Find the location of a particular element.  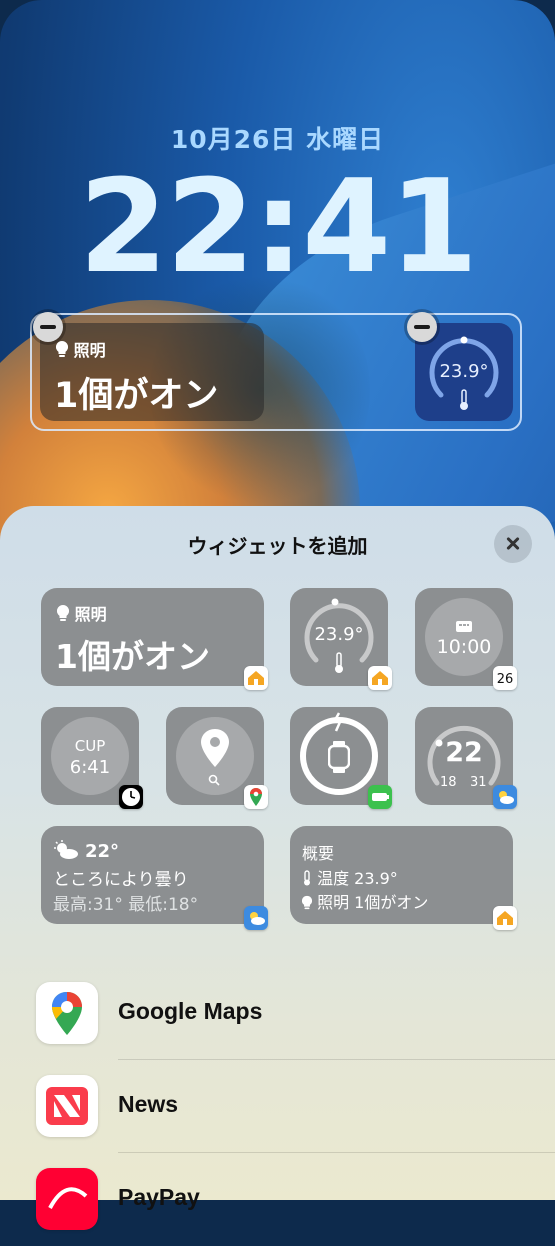

clock-disc is located at coordinates (90, 756).